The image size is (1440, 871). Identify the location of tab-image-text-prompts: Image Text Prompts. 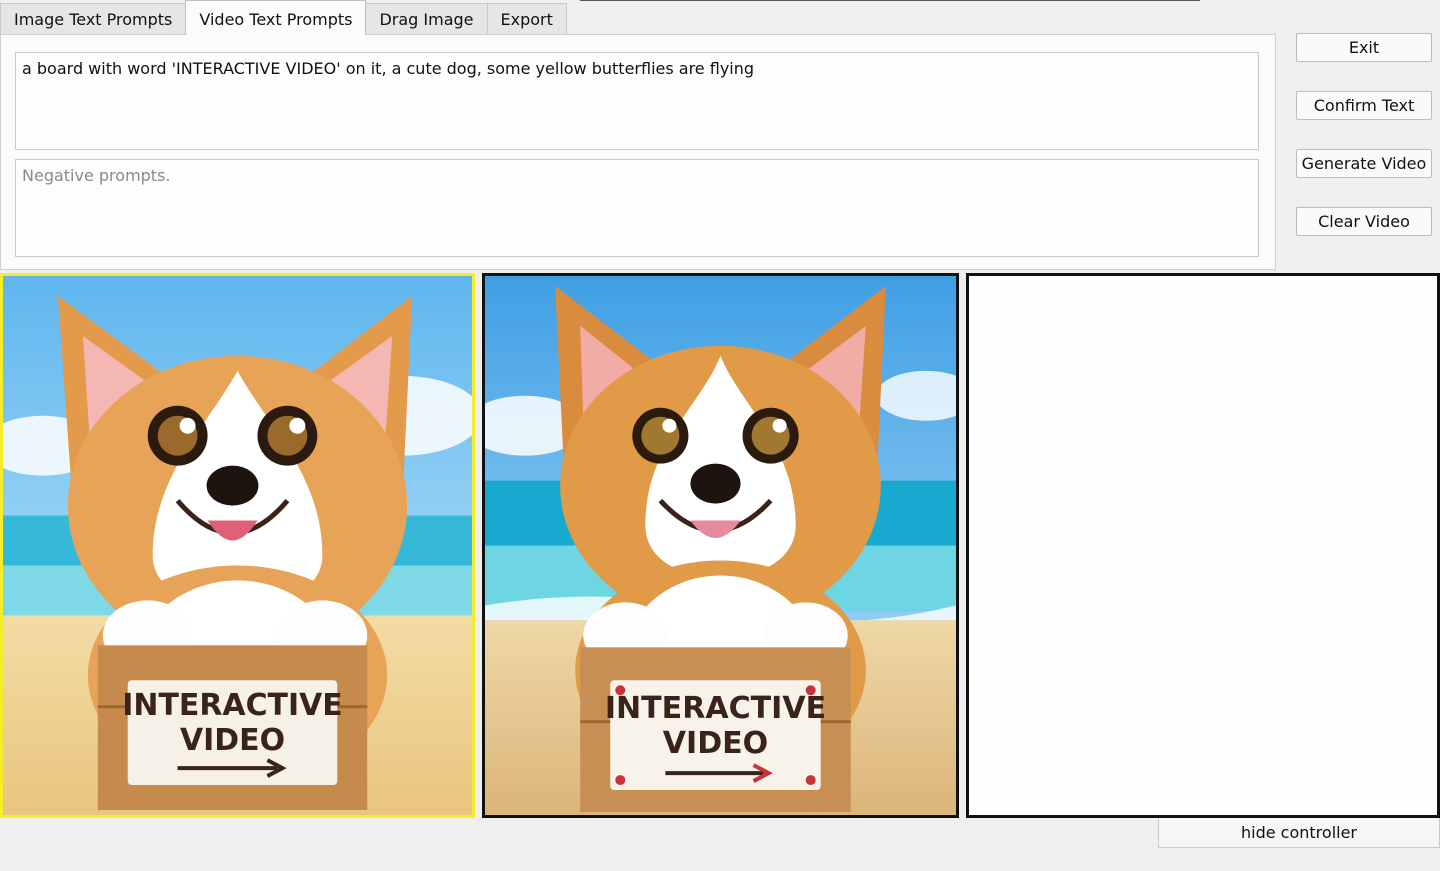
(93, 19).